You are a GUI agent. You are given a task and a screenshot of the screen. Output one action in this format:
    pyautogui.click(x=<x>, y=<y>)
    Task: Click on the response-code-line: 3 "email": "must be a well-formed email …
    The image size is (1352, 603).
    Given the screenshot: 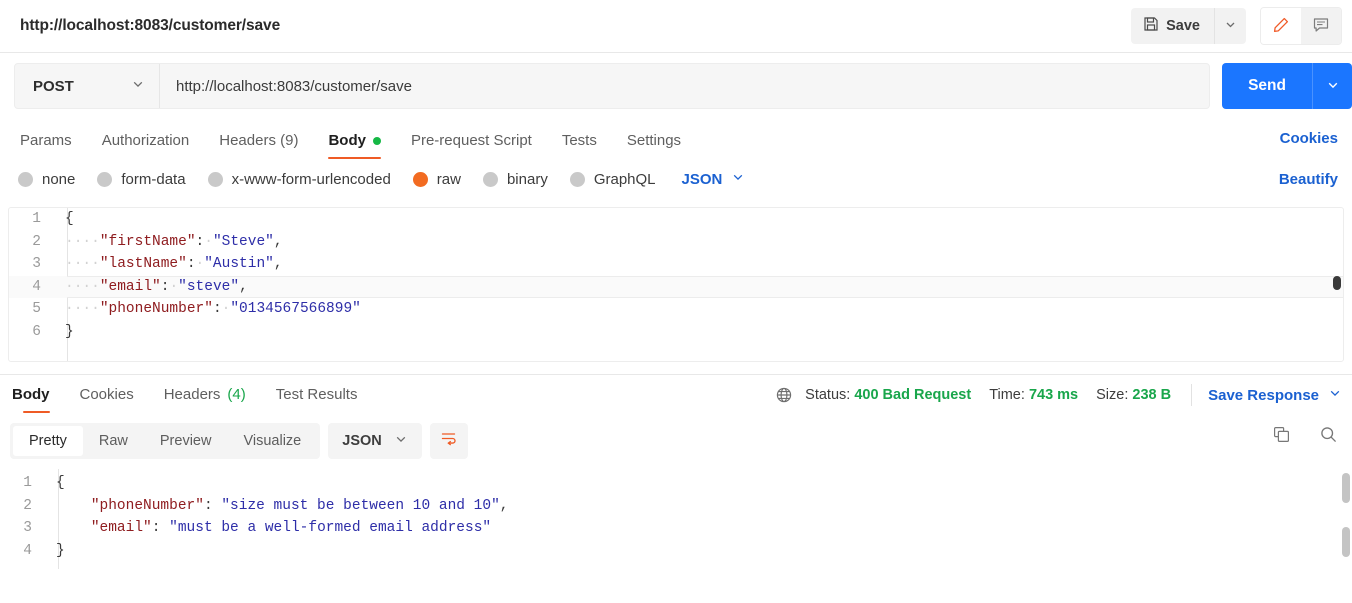 What is the action you would take?
    pyautogui.click(x=676, y=528)
    